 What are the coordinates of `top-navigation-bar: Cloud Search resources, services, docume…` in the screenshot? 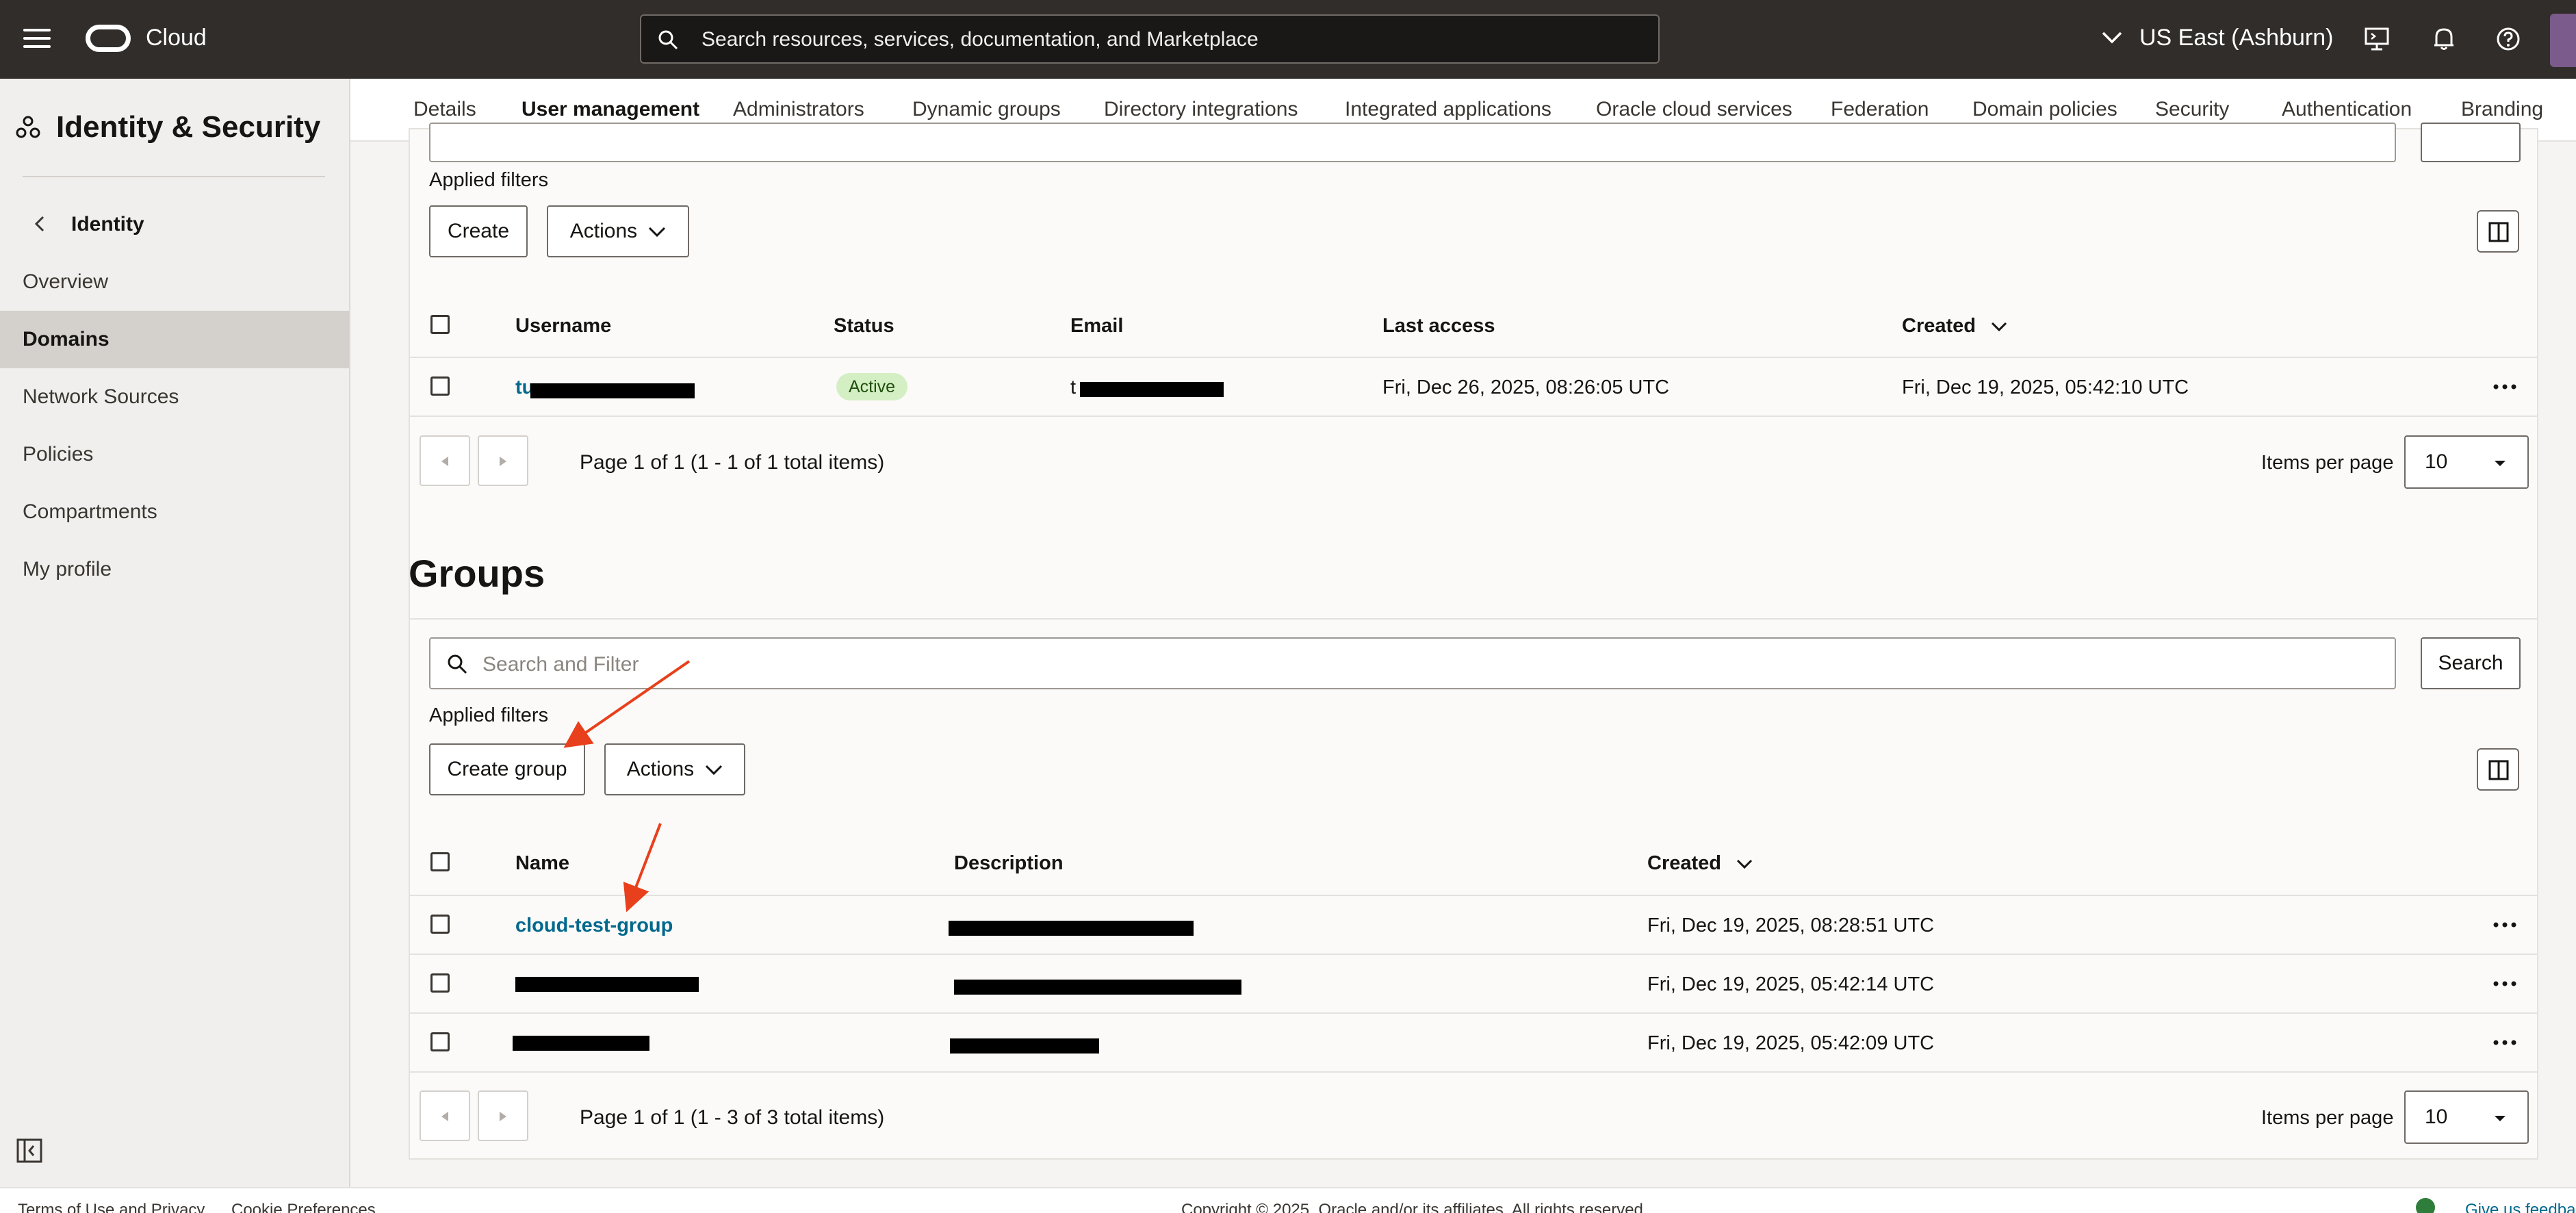 It's located at (1288, 39).